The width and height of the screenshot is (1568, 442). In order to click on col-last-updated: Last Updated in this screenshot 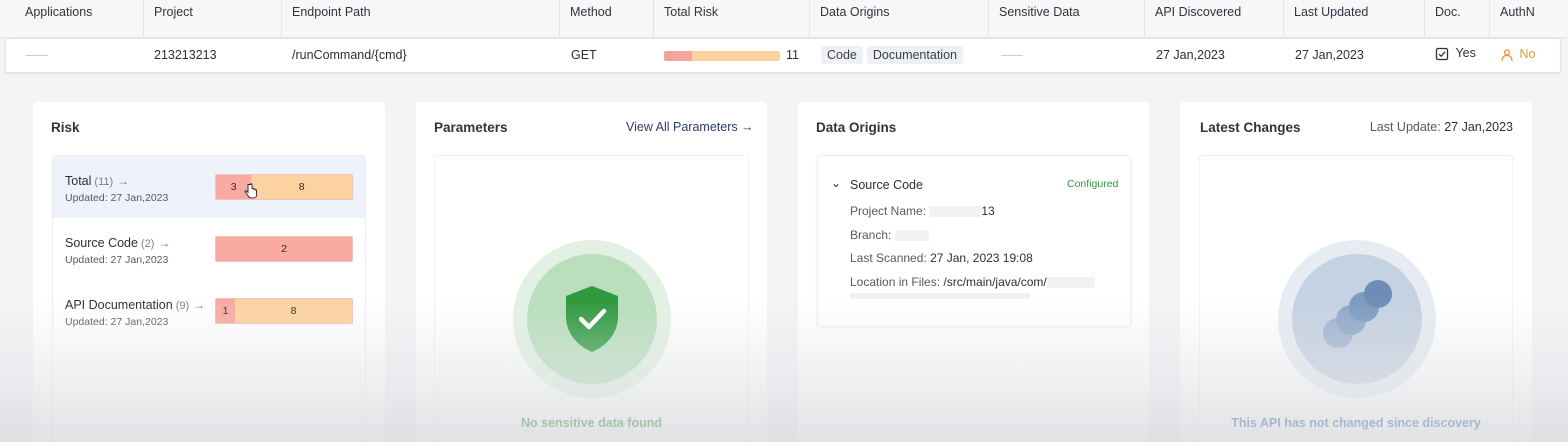, I will do `click(1331, 12)`.